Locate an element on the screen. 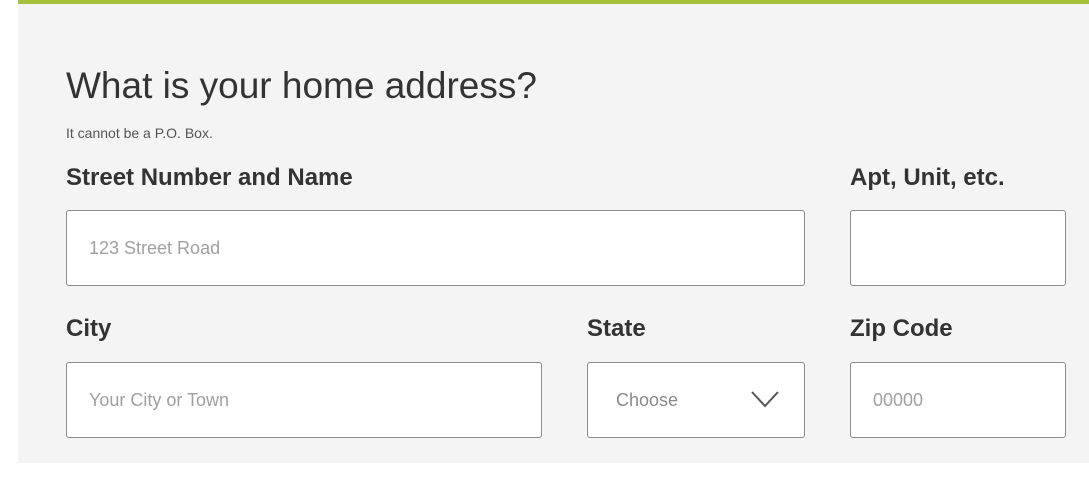 The image size is (1089, 492). form-subtitle: It cannot be a P.O. Box. is located at coordinates (139, 133).